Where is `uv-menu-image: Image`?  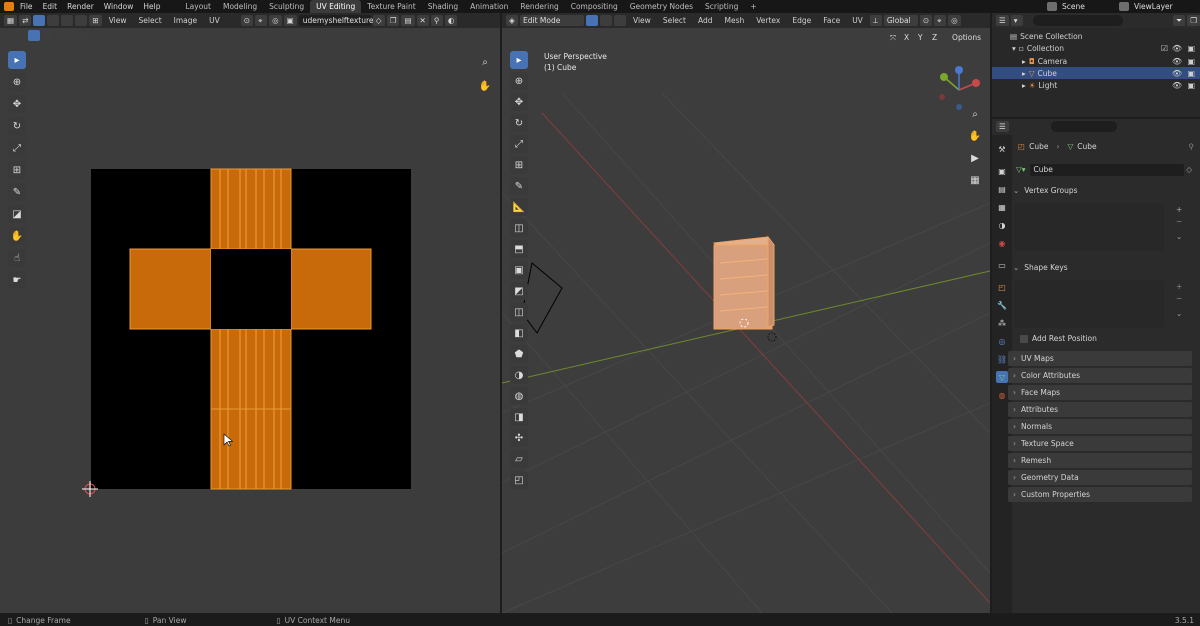
uv-menu-image: Image is located at coordinates (186, 20).